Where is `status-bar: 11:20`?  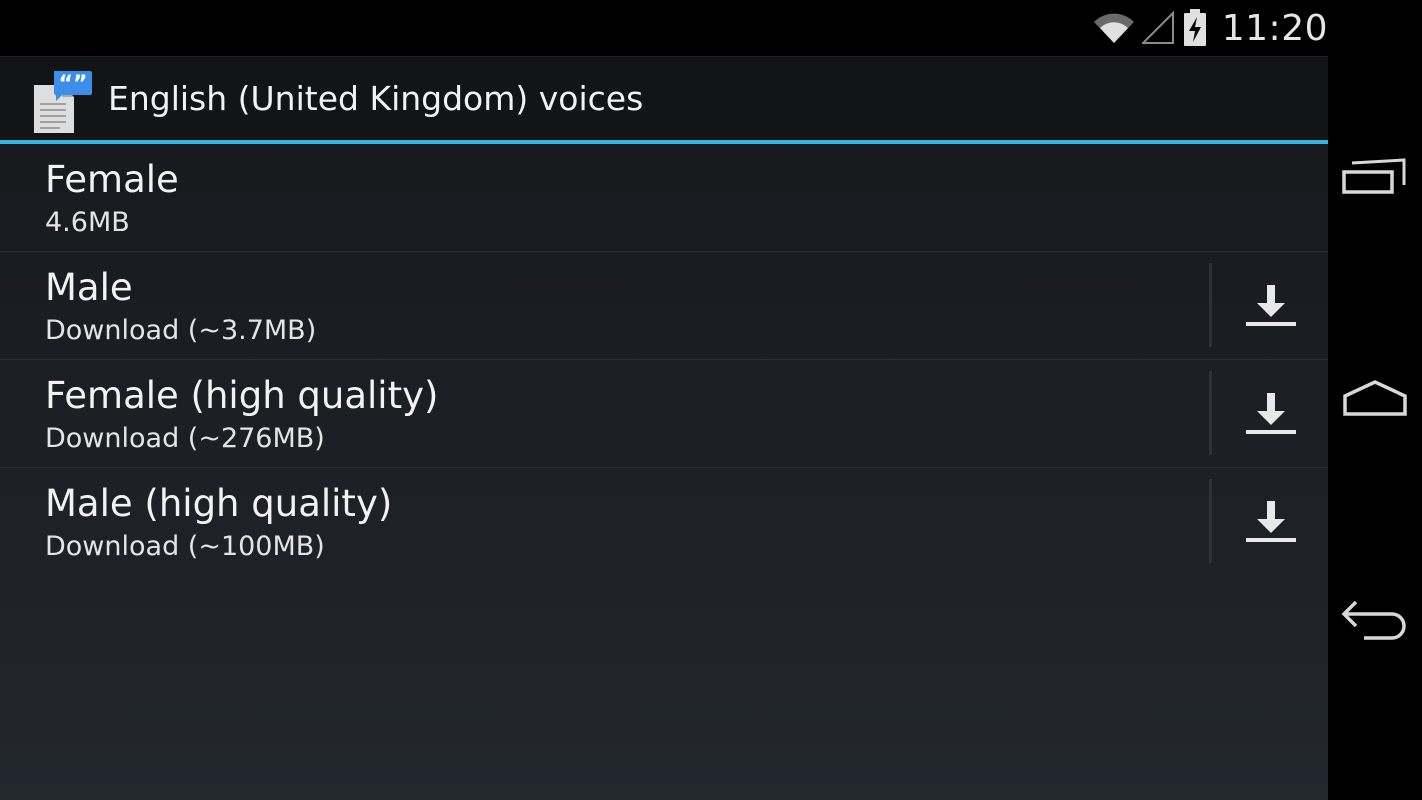 status-bar: 11:20 is located at coordinates (664, 28).